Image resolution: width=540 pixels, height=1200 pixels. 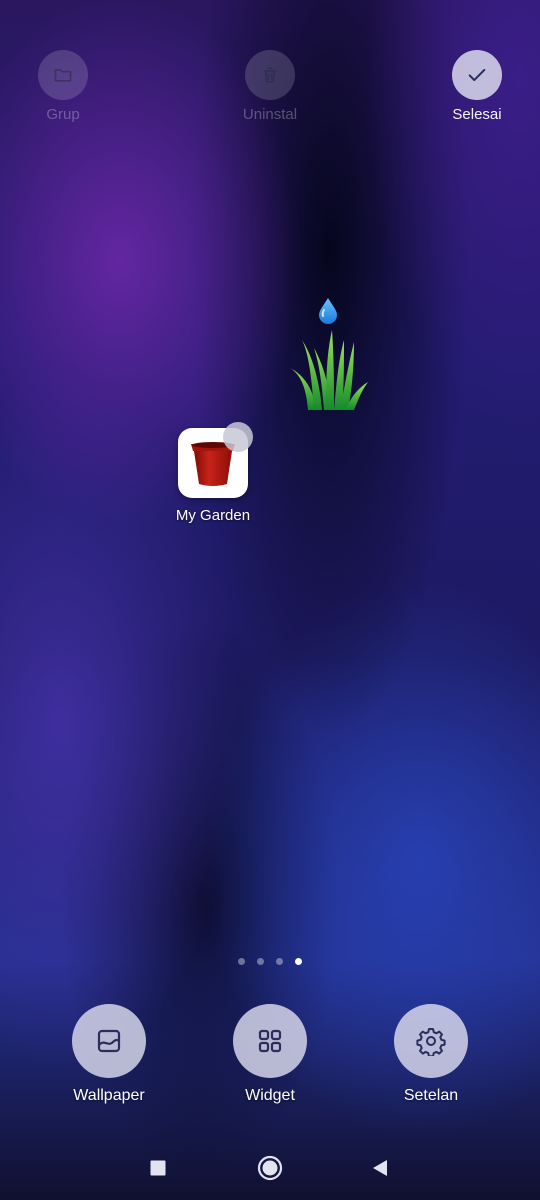 I want to click on page-dot-active, so click(x=298, y=961).